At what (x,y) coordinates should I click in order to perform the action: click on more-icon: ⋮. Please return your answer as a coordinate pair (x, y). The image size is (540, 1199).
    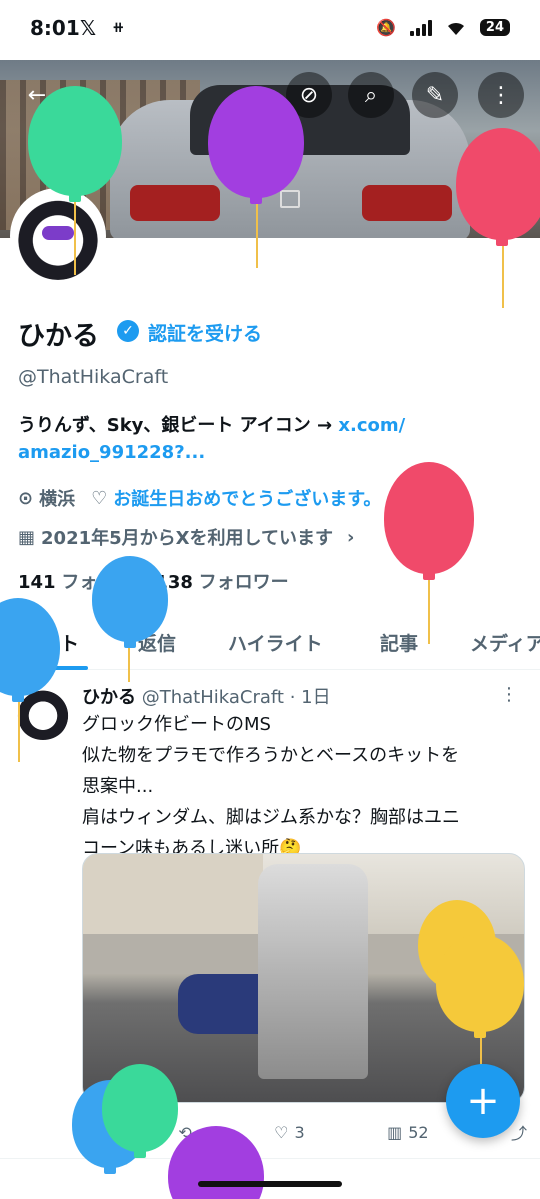
    Looking at the image, I should click on (501, 95).